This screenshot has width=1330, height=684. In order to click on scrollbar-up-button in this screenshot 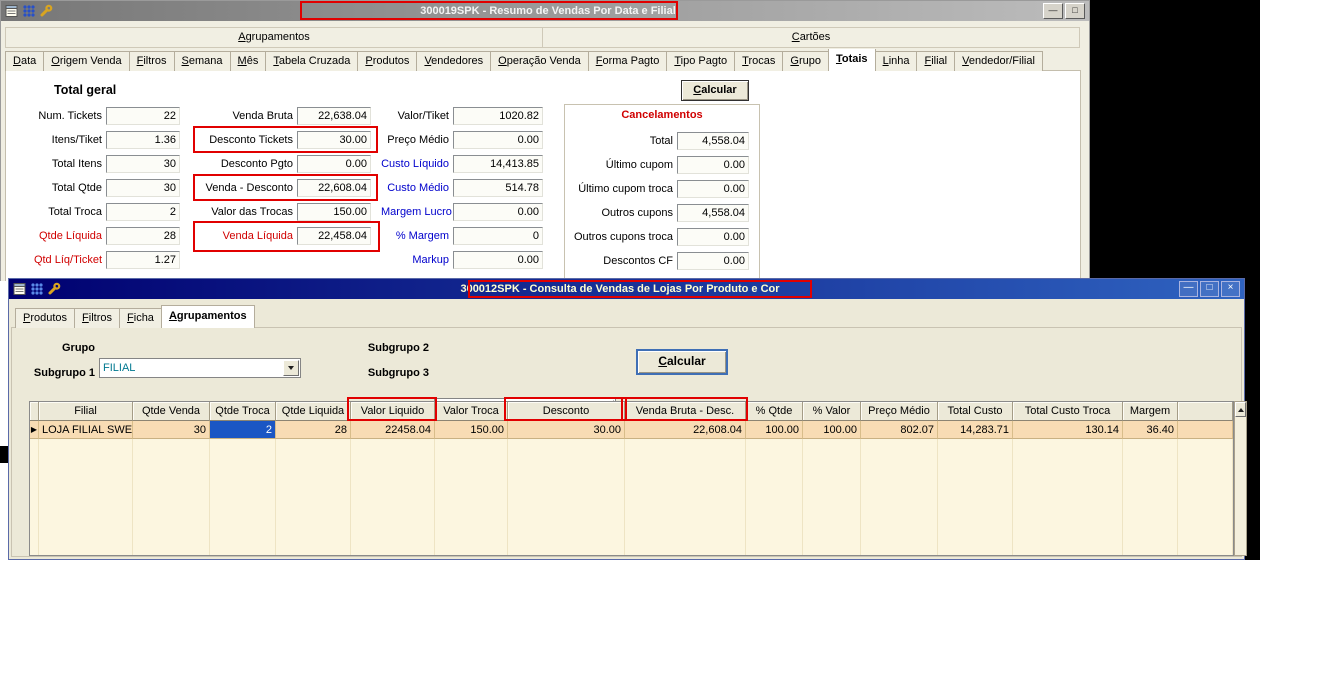, I will do `click(1240, 409)`.